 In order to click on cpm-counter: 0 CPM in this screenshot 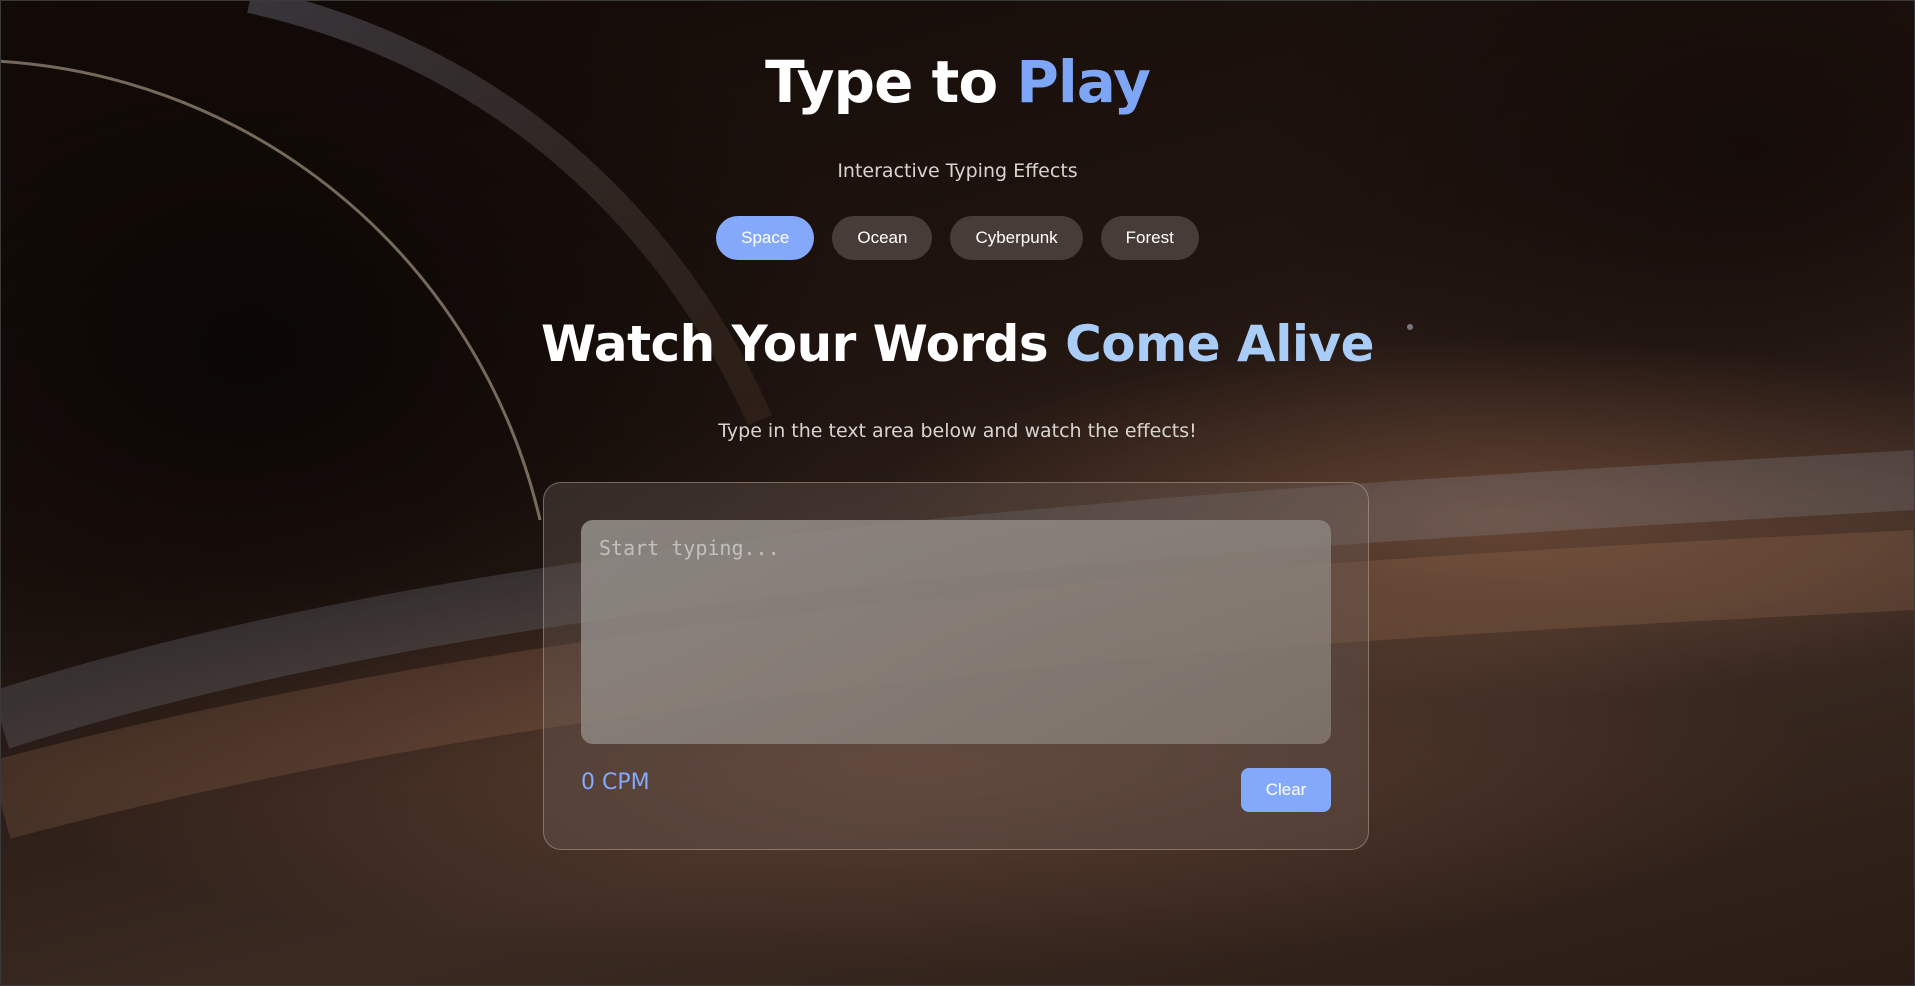, I will do `click(615, 782)`.